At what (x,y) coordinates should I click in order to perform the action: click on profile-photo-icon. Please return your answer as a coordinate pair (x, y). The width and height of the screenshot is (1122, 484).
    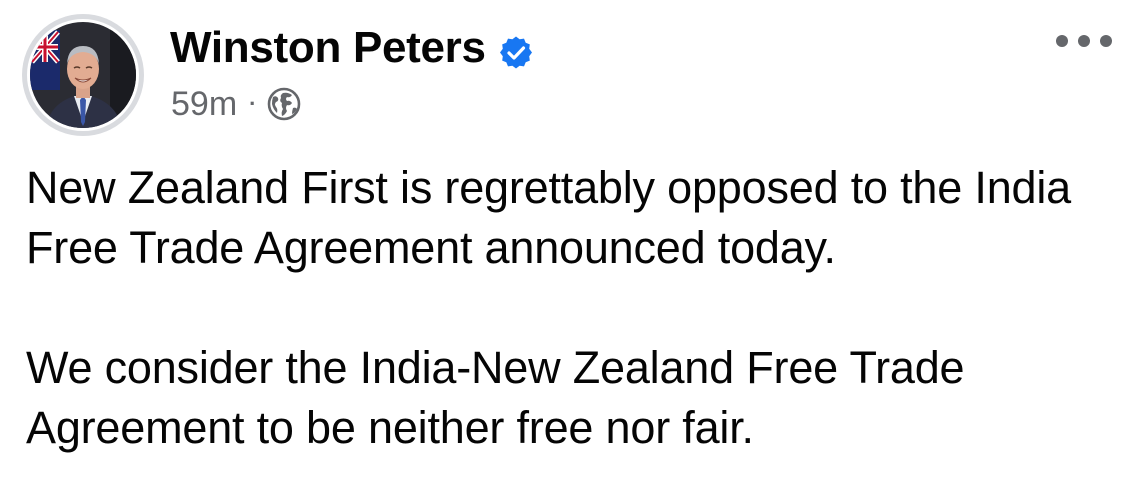
    Looking at the image, I should click on (83, 75).